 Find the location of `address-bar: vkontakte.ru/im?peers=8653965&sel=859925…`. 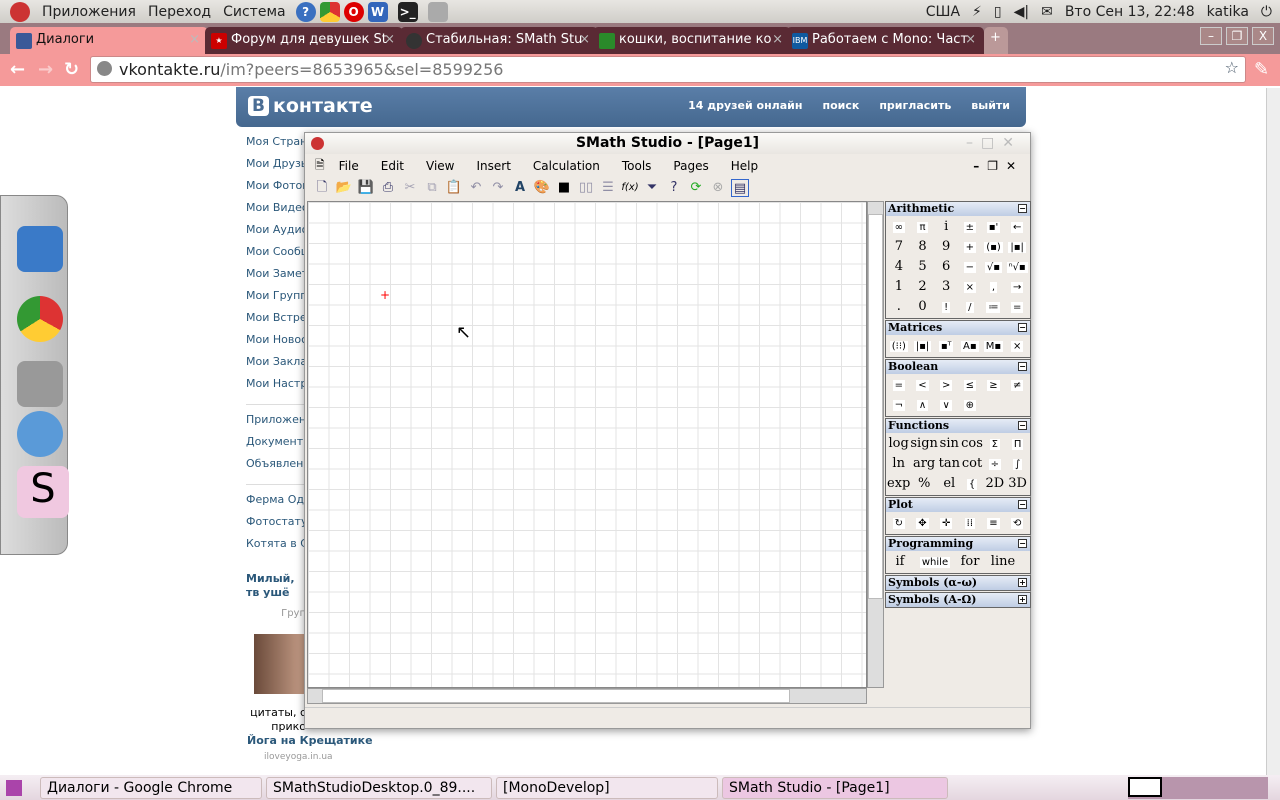

address-bar: vkontakte.ru/im?peers=8653965&sel=859925… is located at coordinates (668, 69).